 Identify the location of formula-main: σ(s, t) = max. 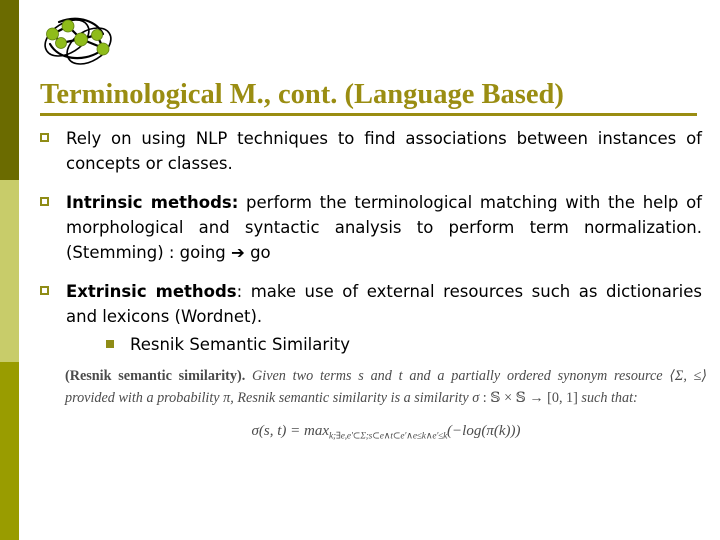
(290, 431).